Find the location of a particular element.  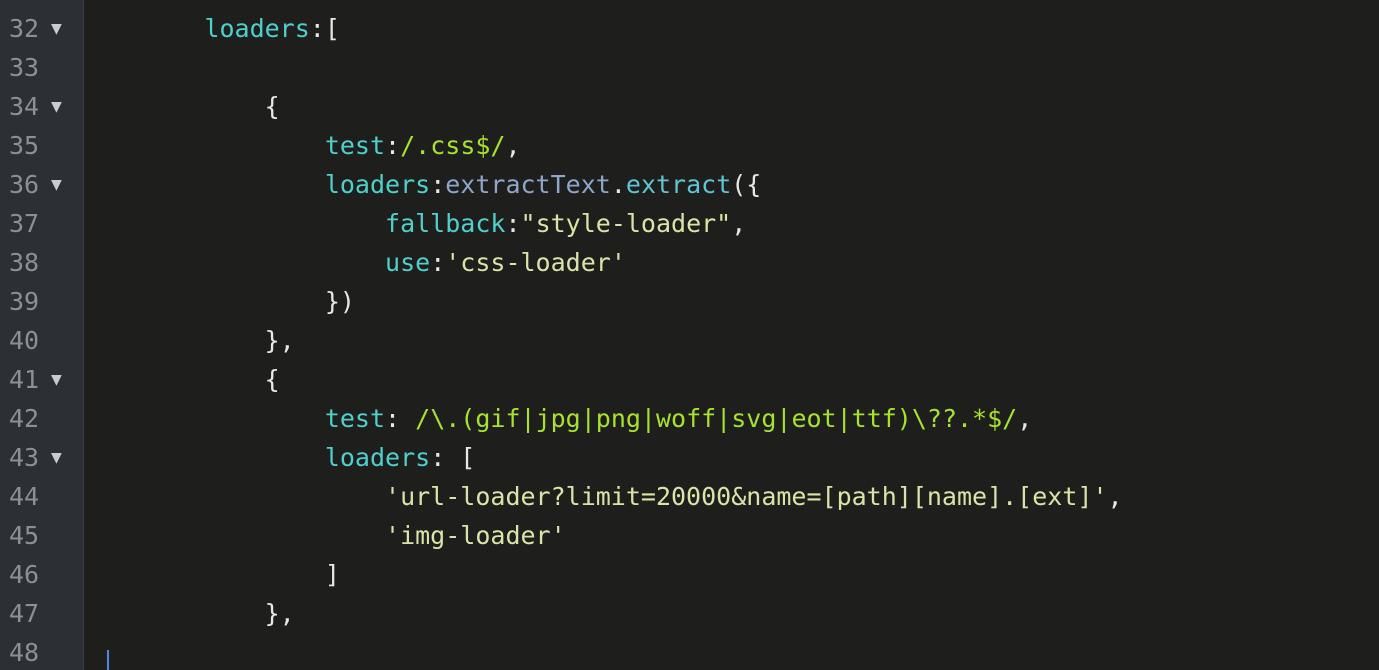

gutter-line: 33 is located at coordinates (41, 67).